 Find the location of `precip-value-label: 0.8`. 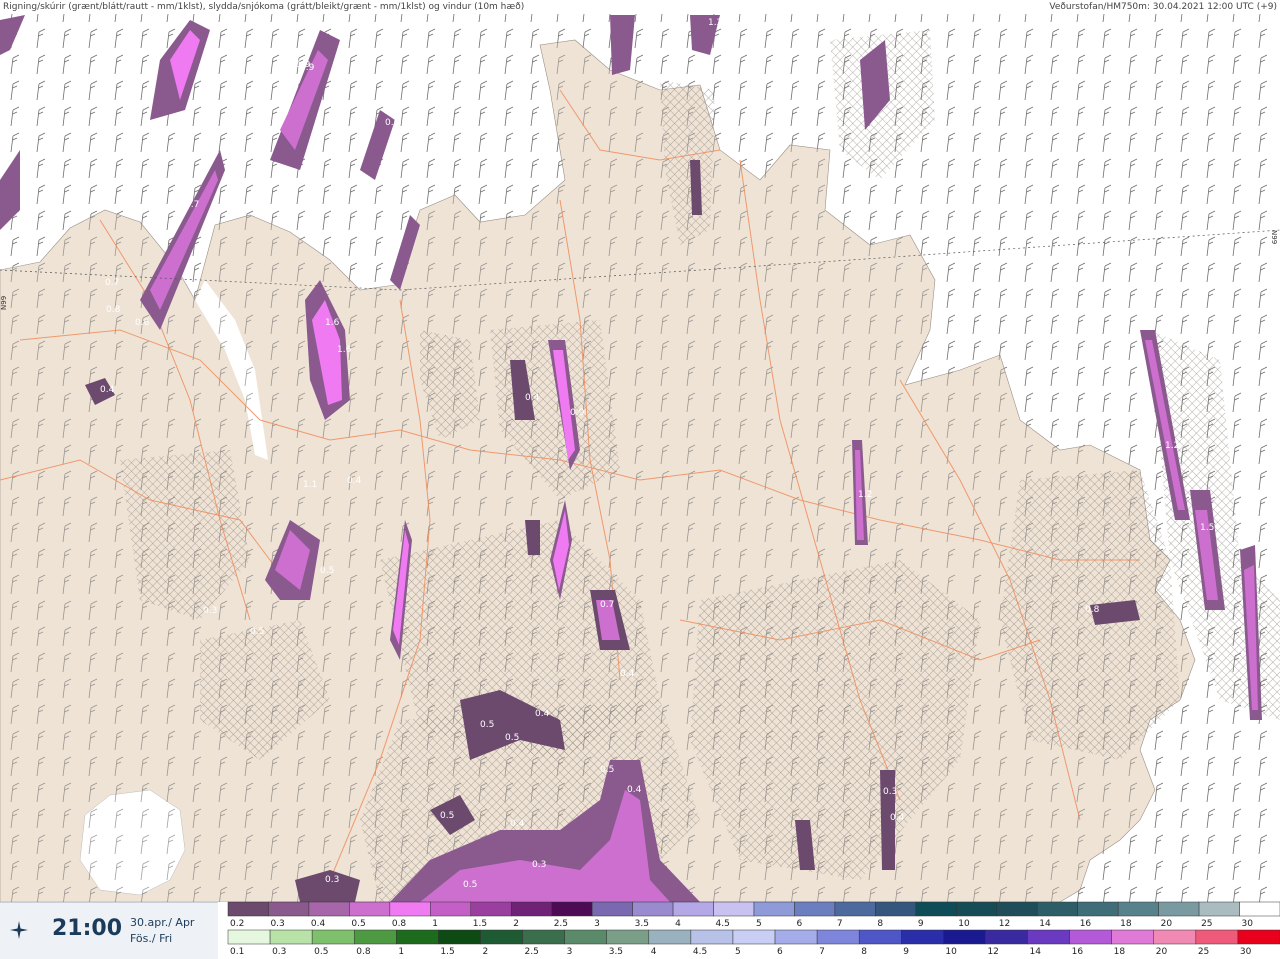

precip-value-label: 0.8 is located at coordinates (113, 310).